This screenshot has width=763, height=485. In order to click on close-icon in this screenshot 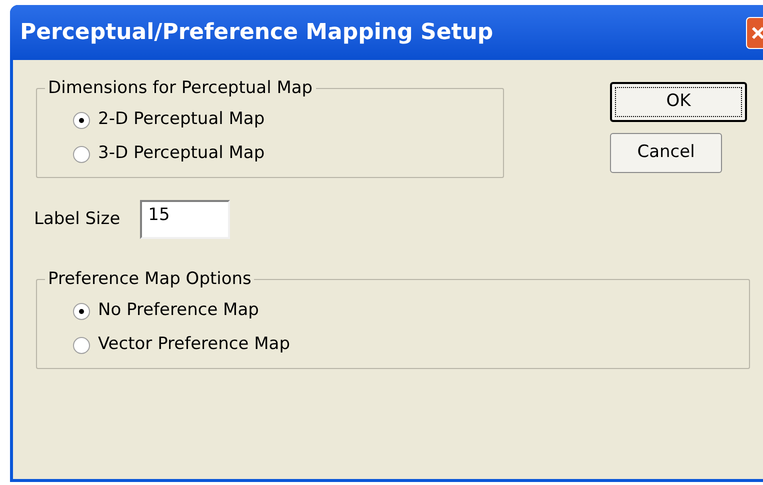, I will do `click(757, 33)`.